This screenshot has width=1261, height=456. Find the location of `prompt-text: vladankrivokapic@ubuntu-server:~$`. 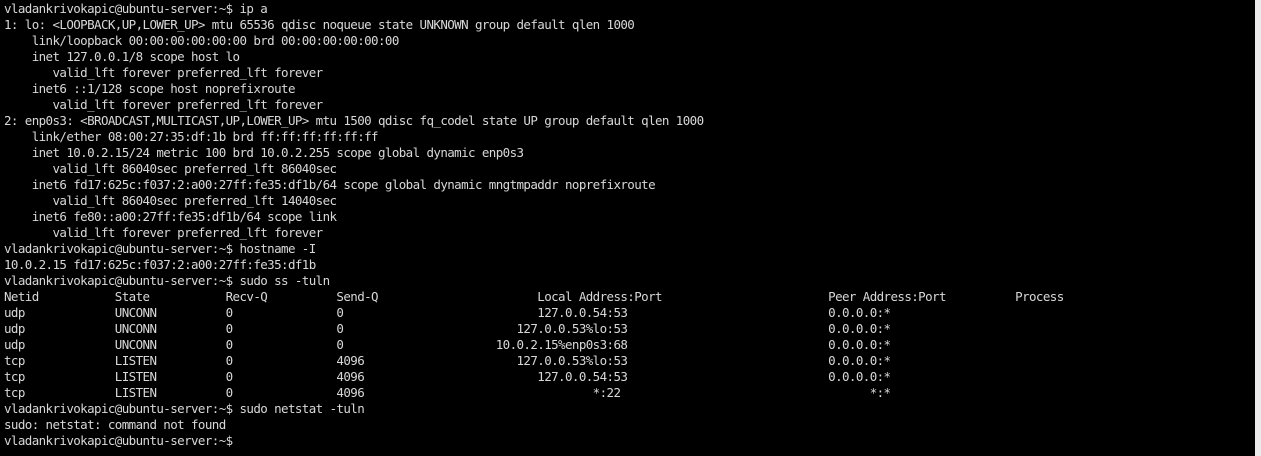

prompt-text: vladankrivokapic@ubuntu-server:~$ is located at coordinates (122, 440).